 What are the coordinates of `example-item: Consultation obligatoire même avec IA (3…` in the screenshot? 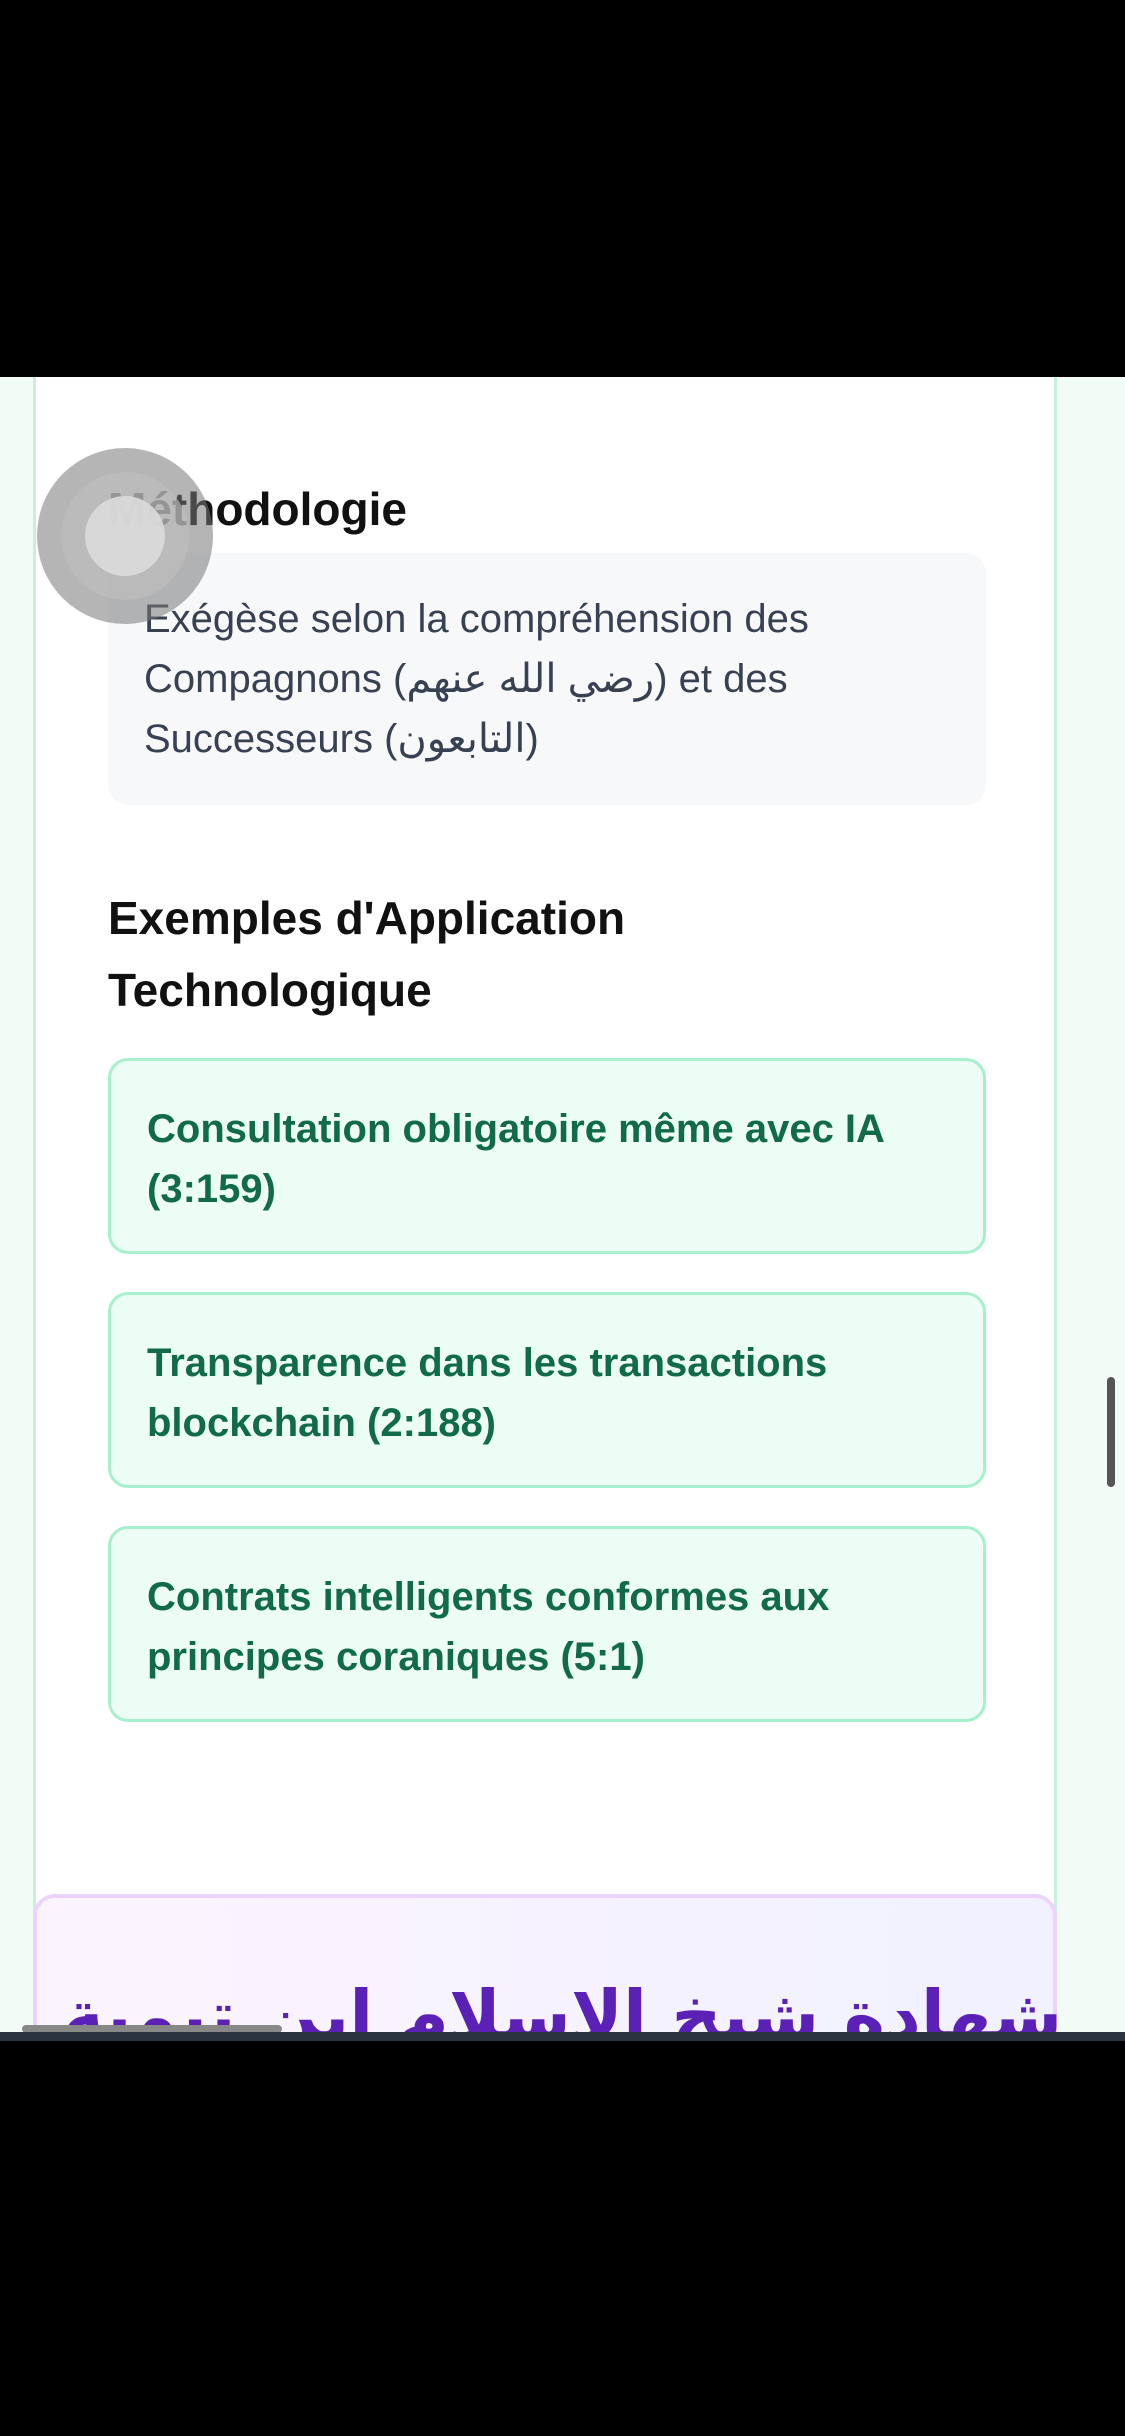 It's located at (547, 1156).